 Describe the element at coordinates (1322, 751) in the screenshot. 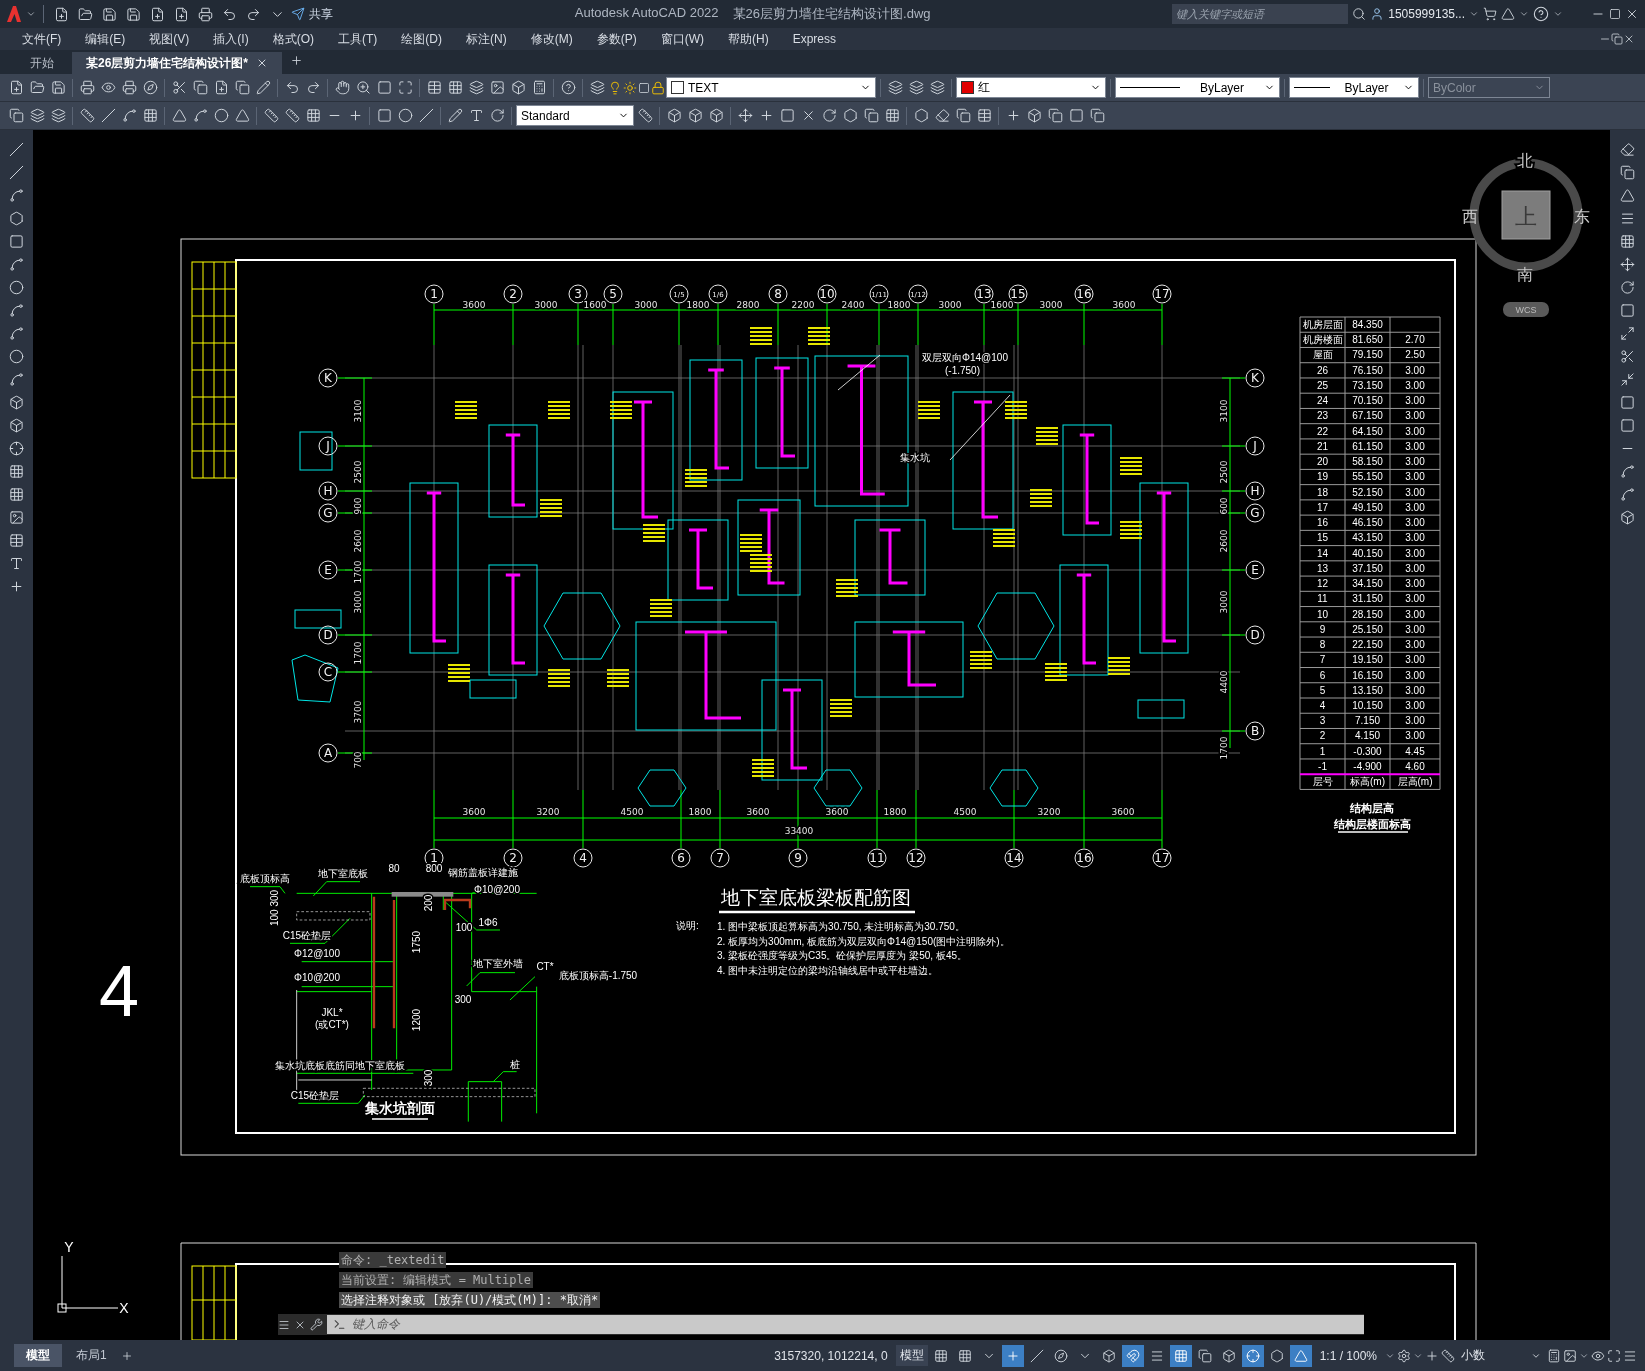

I see `table-cell: 1` at that location.